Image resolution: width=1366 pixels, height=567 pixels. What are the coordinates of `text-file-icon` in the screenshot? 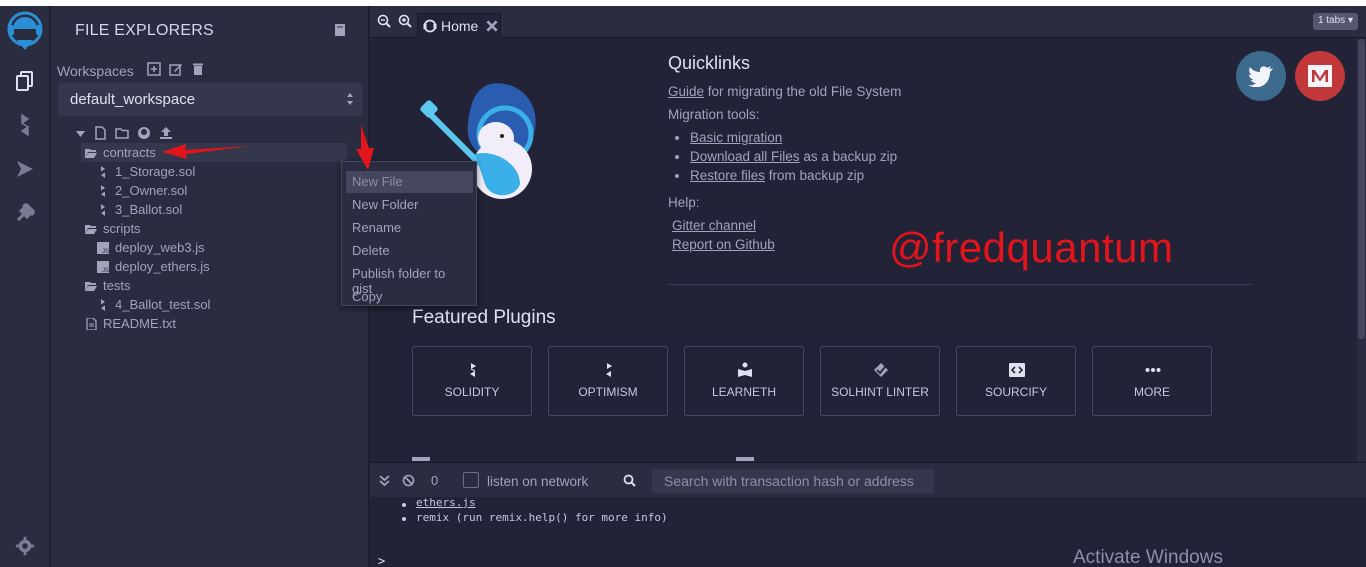 It's located at (91, 323).